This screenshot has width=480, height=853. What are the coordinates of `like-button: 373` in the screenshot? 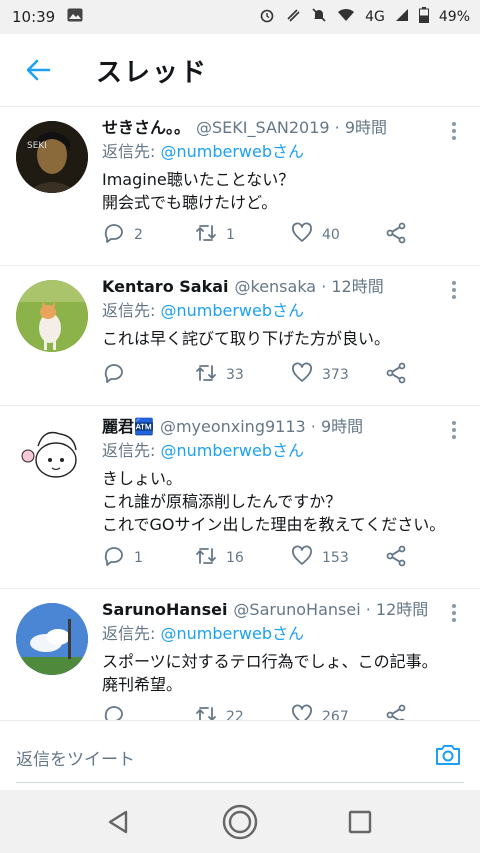 It's located at (319, 375).